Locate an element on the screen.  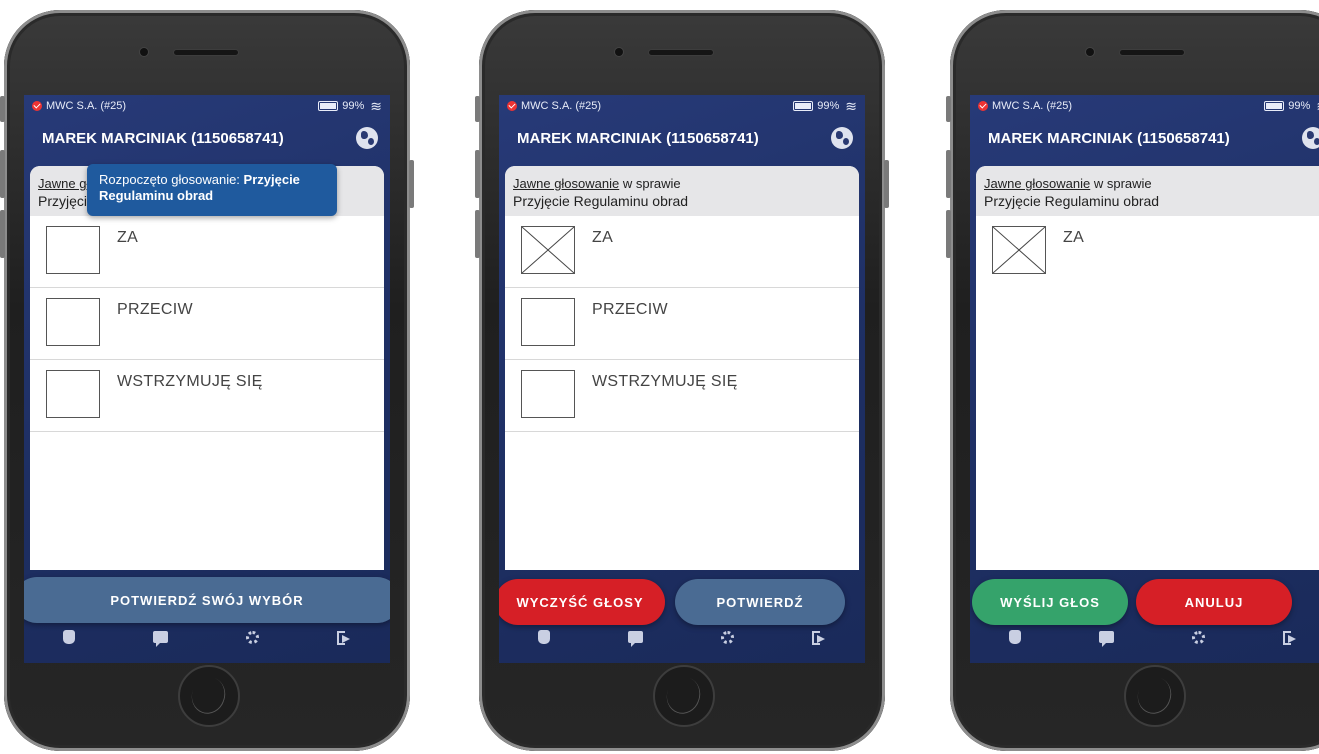
selected-option-za: ZA is located at coordinates (1147, 251).